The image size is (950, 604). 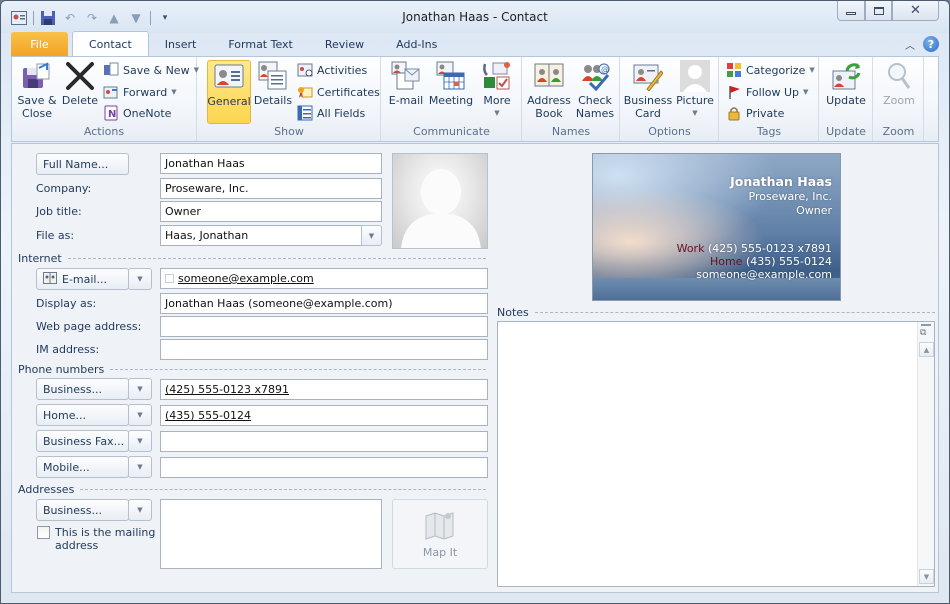 I want to click on web-page-field, so click(x=324, y=326).